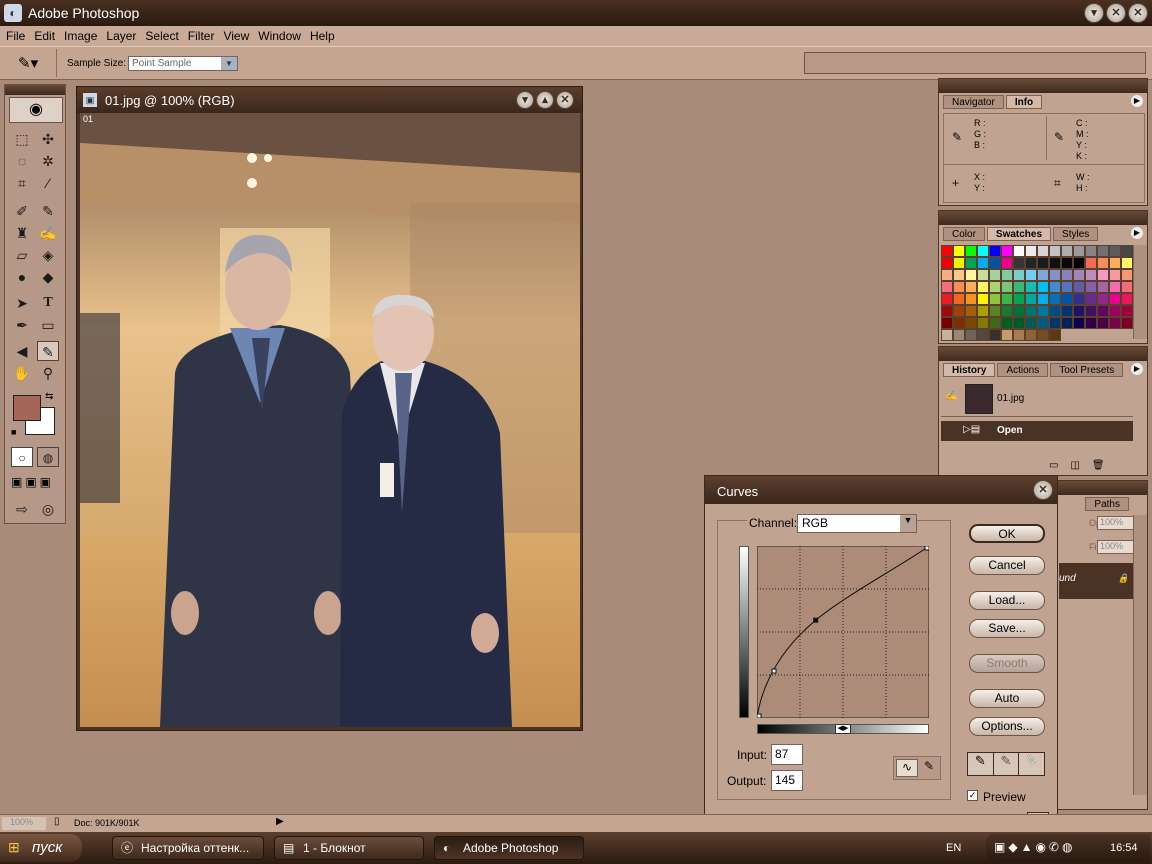 The height and width of the screenshot is (864, 1152). What do you see at coordinates (41, 848) in the screenshot?
I see `start-button: ⊞ пуск` at bounding box center [41, 848].